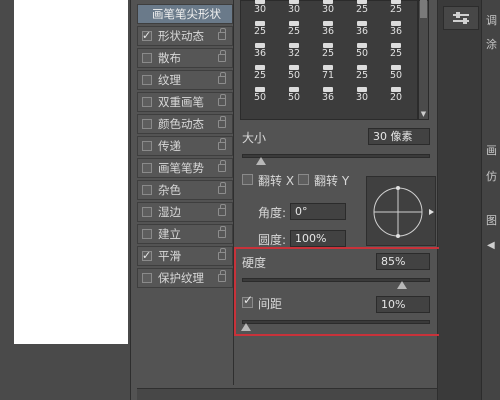 This screenshot has height=400, width=500. I want to click on flip-y-checkbox, so click(303, 179).